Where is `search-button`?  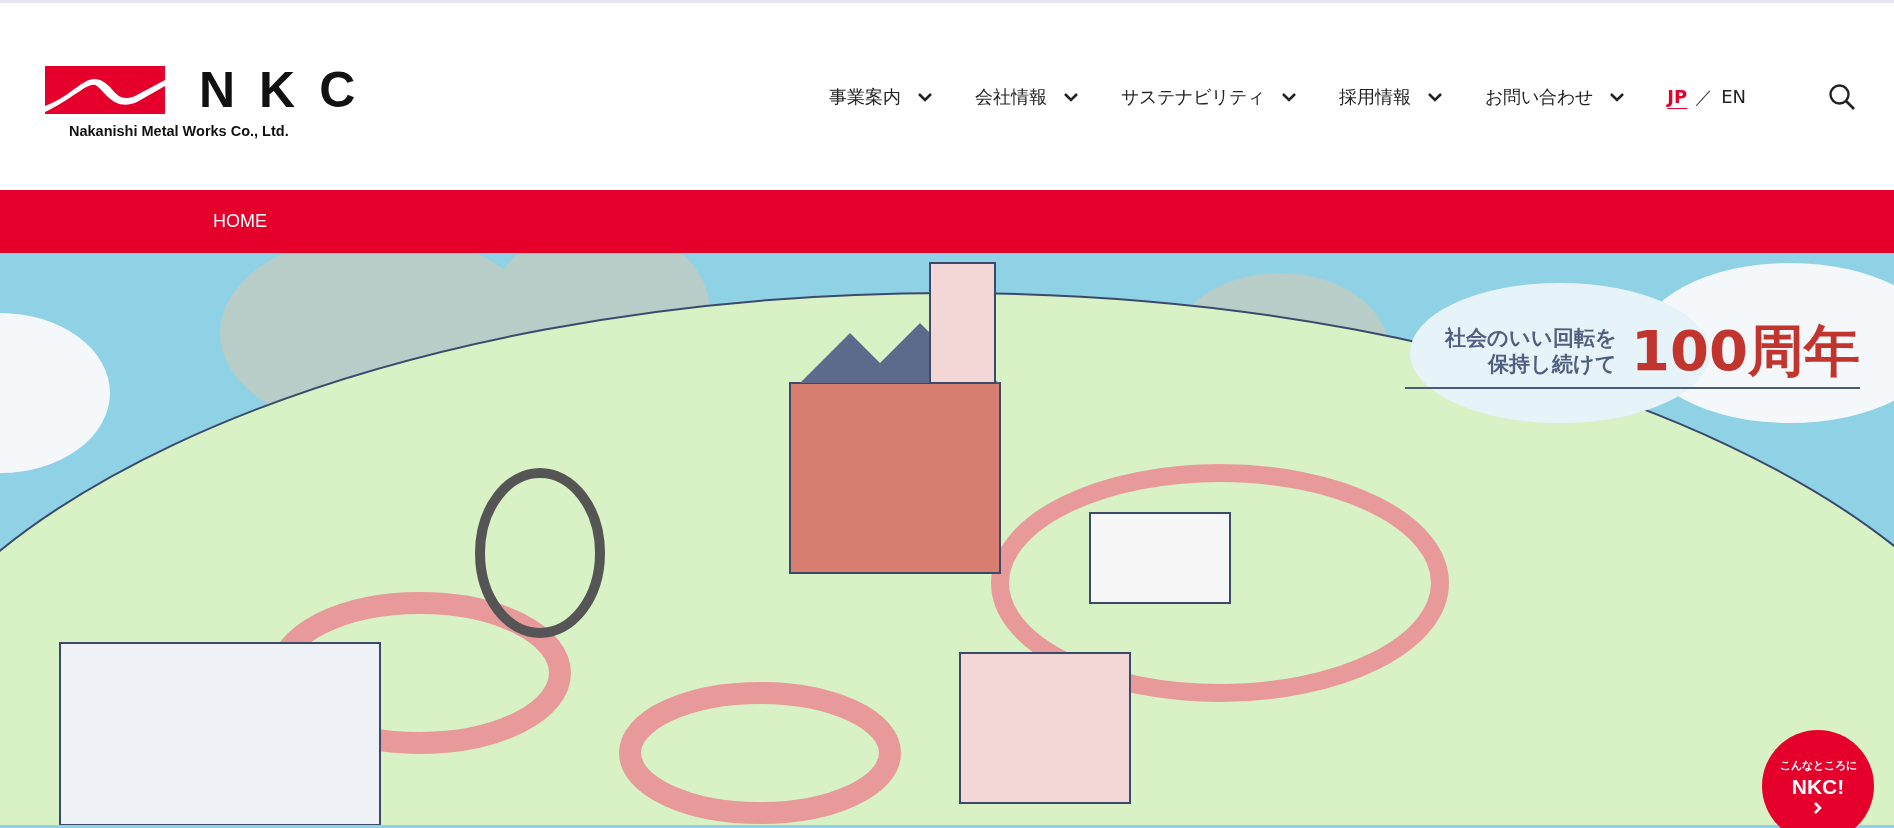 search-button is located at coordinates (1842, 96).